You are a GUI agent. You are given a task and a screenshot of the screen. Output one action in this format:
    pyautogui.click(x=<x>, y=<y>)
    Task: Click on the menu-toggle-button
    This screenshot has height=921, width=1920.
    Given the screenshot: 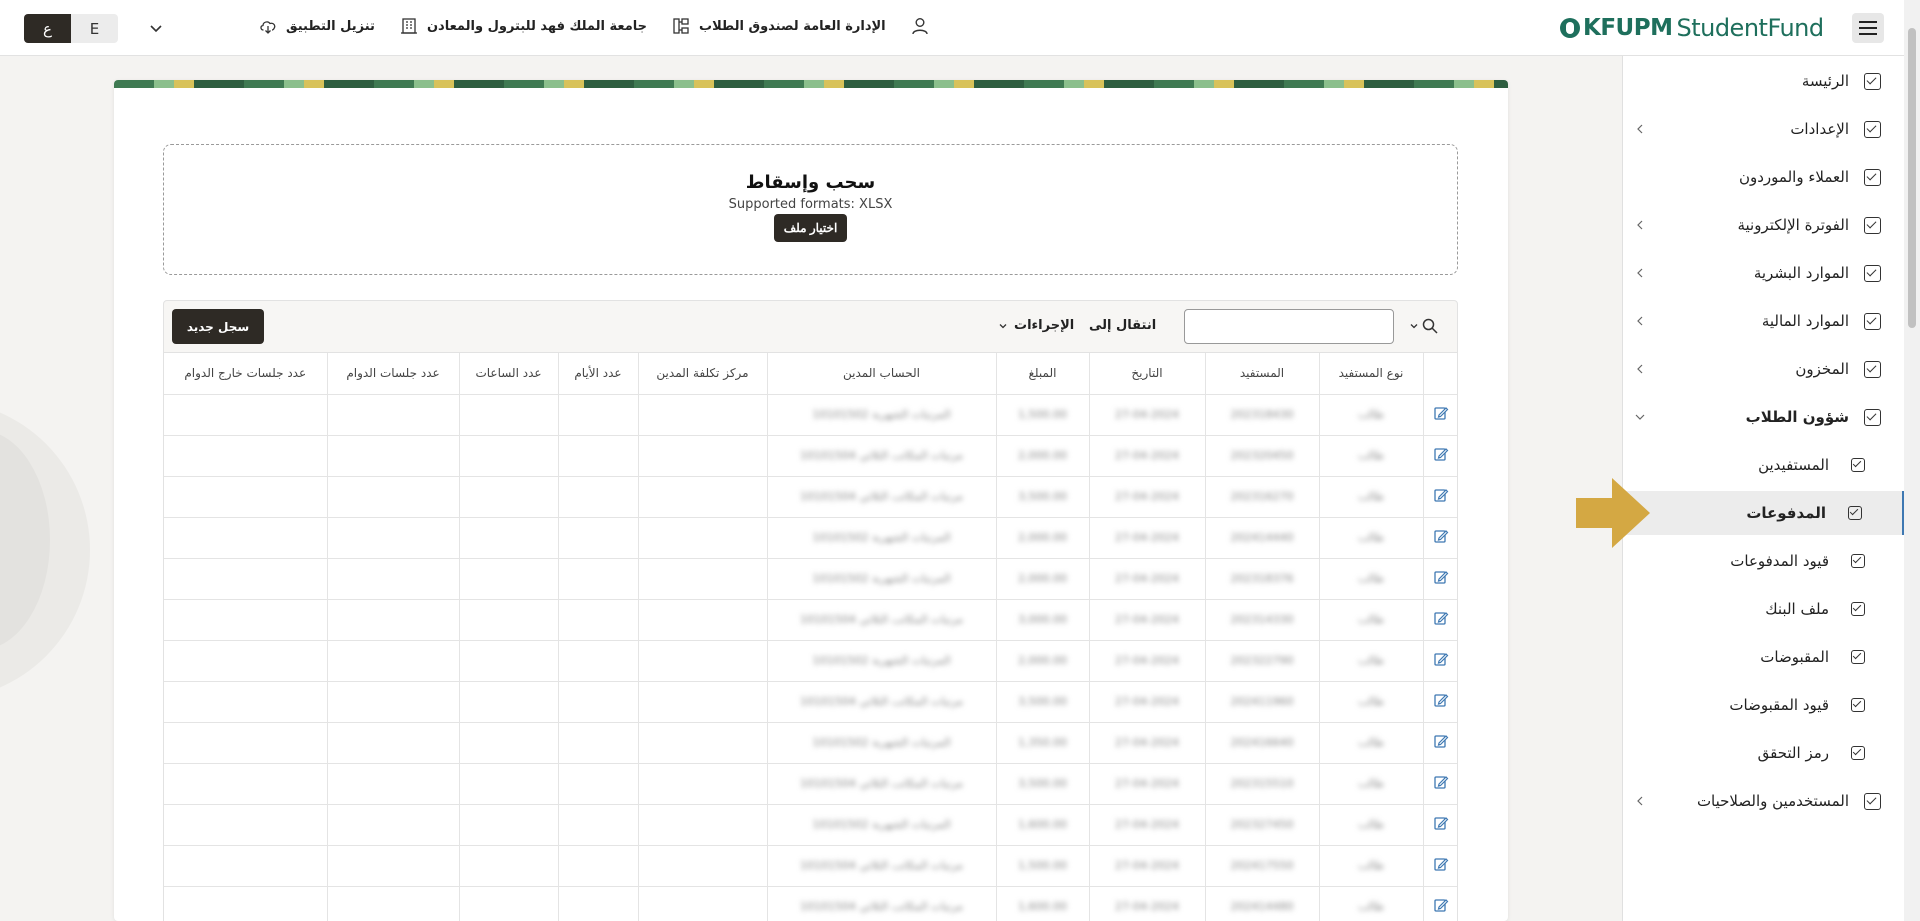 What is the action you would take?
    pyautogui.click(x=1868, y=28)
    